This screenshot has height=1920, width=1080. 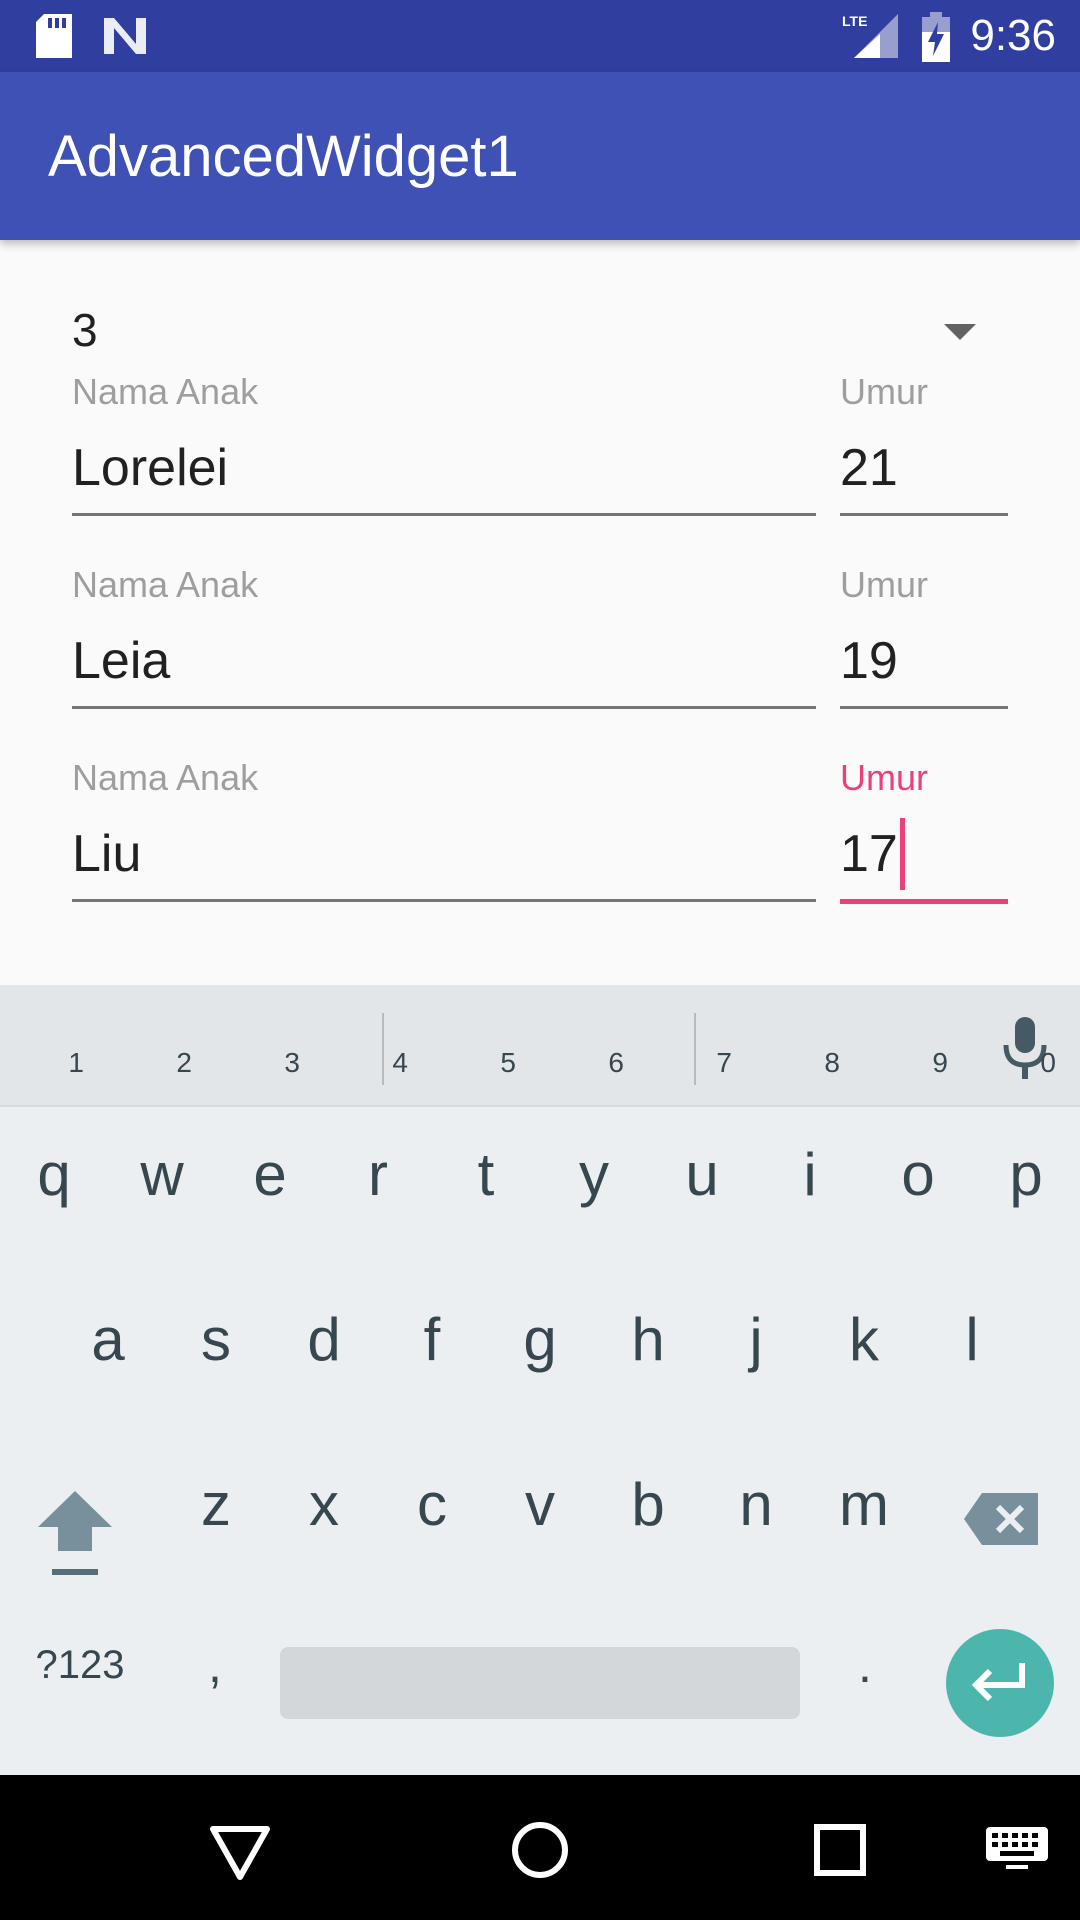 I want to click on key-hint: 4, so click(x=400, y=1062).